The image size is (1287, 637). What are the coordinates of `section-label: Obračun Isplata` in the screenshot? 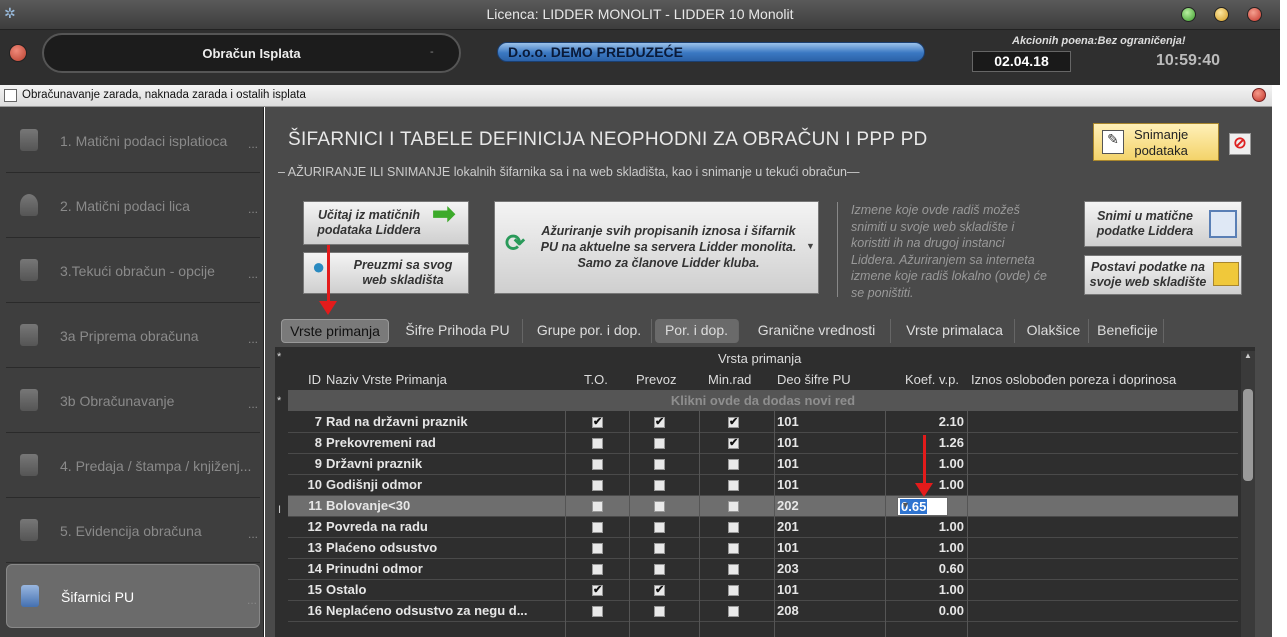 It's located at (251, 53).